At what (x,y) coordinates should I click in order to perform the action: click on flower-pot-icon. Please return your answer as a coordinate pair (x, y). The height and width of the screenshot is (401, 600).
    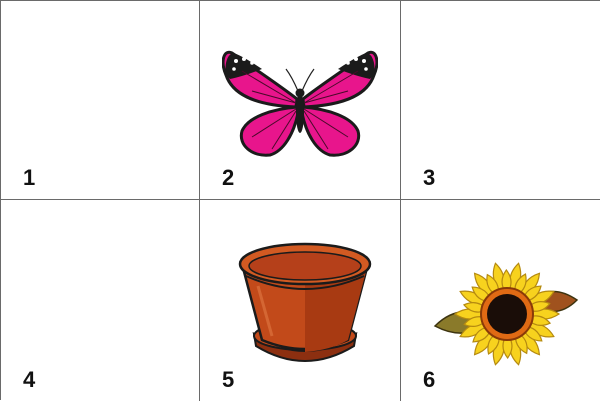
    Looking at the image, I should click on (305, 302).